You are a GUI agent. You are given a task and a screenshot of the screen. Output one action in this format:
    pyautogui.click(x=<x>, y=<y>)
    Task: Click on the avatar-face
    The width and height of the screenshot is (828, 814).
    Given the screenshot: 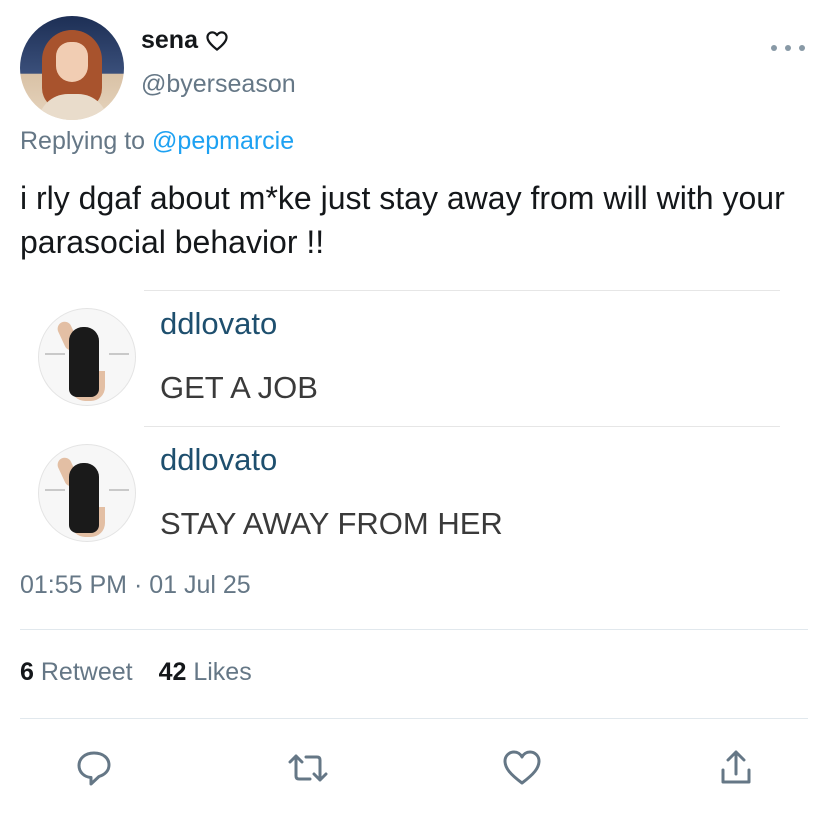 What is the action you would take?
    pyautogui.click(x=72, y=62)
    